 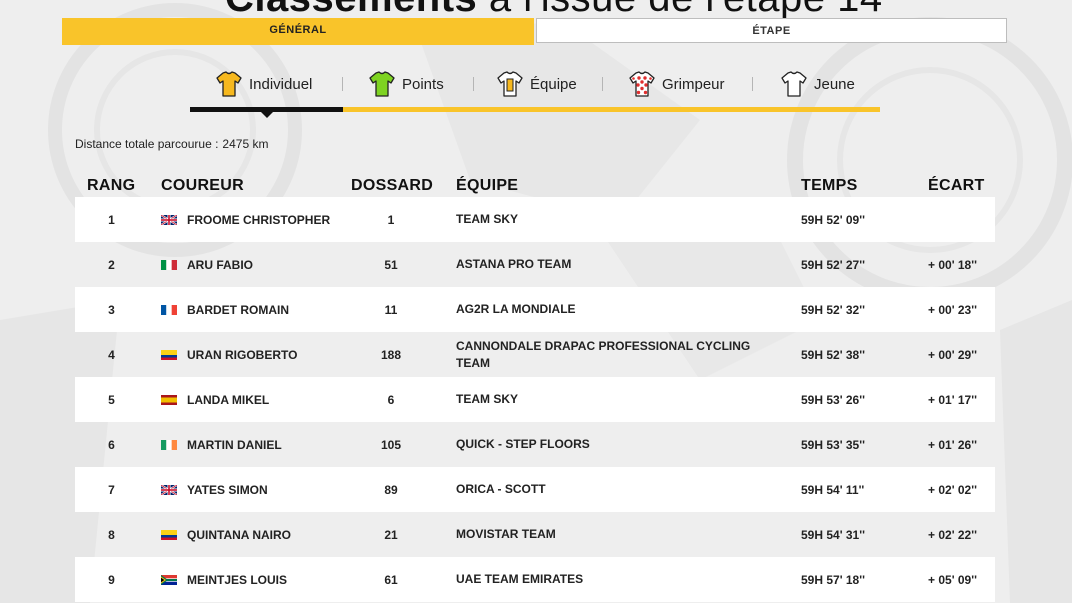 I want to click on tab-points: Points, so click(x=405, y=84).